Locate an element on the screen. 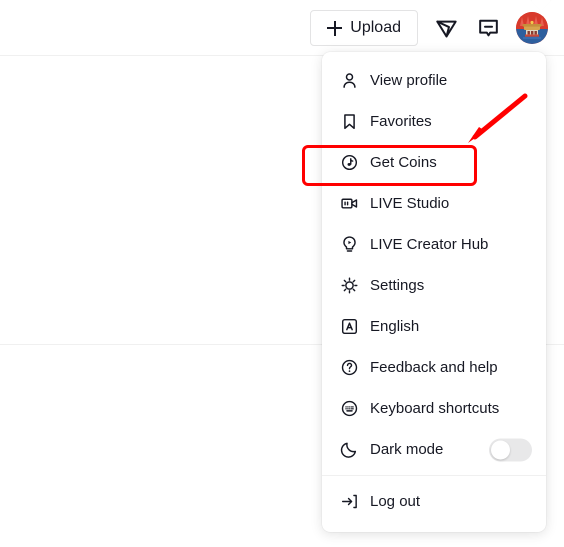 This screenshot has width=564, height=547. header-actions: Upload is located at coordinates (429, 28).